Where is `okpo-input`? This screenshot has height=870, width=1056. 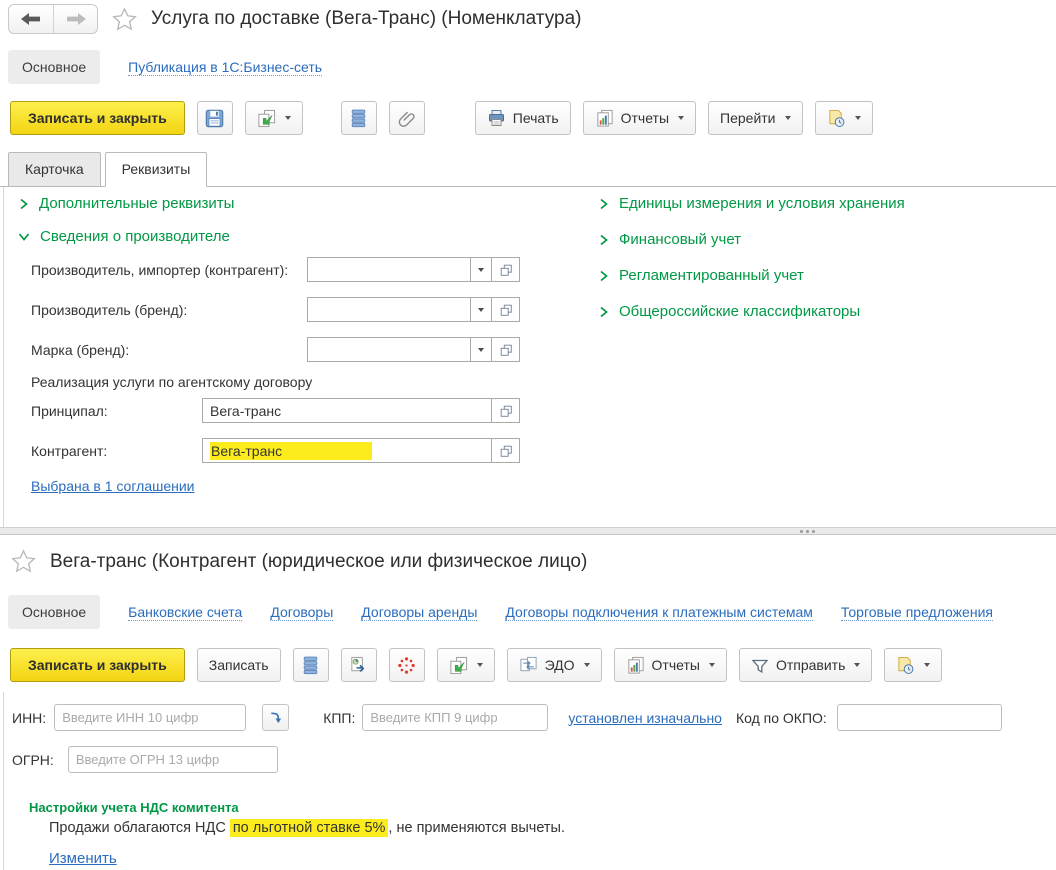
okpo-input is located at coordinates (919, 717).